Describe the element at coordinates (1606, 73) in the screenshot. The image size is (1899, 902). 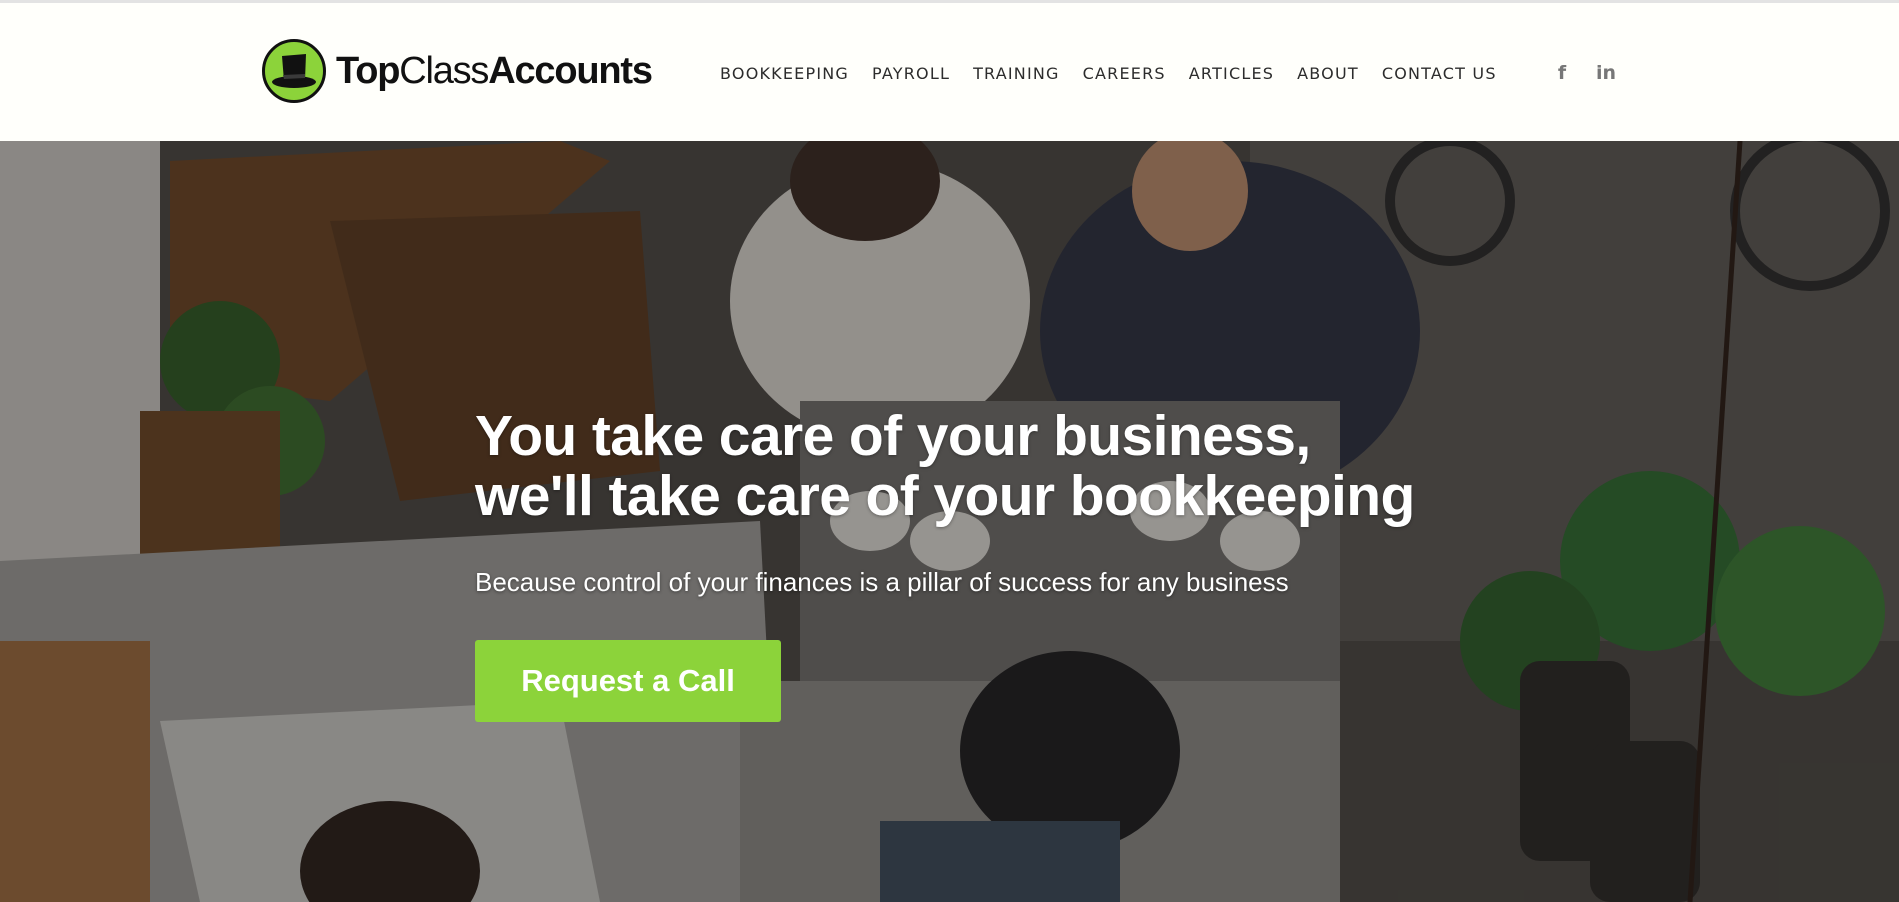
I see `linkedin-icon: in` at that location.